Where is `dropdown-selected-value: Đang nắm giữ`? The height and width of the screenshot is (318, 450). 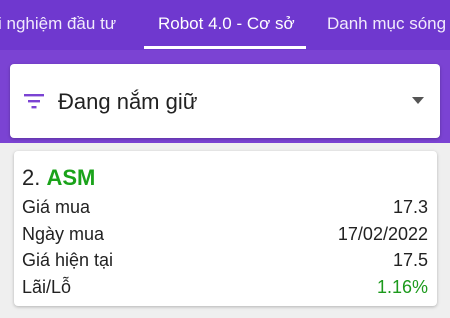 dropdown-selected-value: Đang nắm giữ is located at coordinates (128, 101).